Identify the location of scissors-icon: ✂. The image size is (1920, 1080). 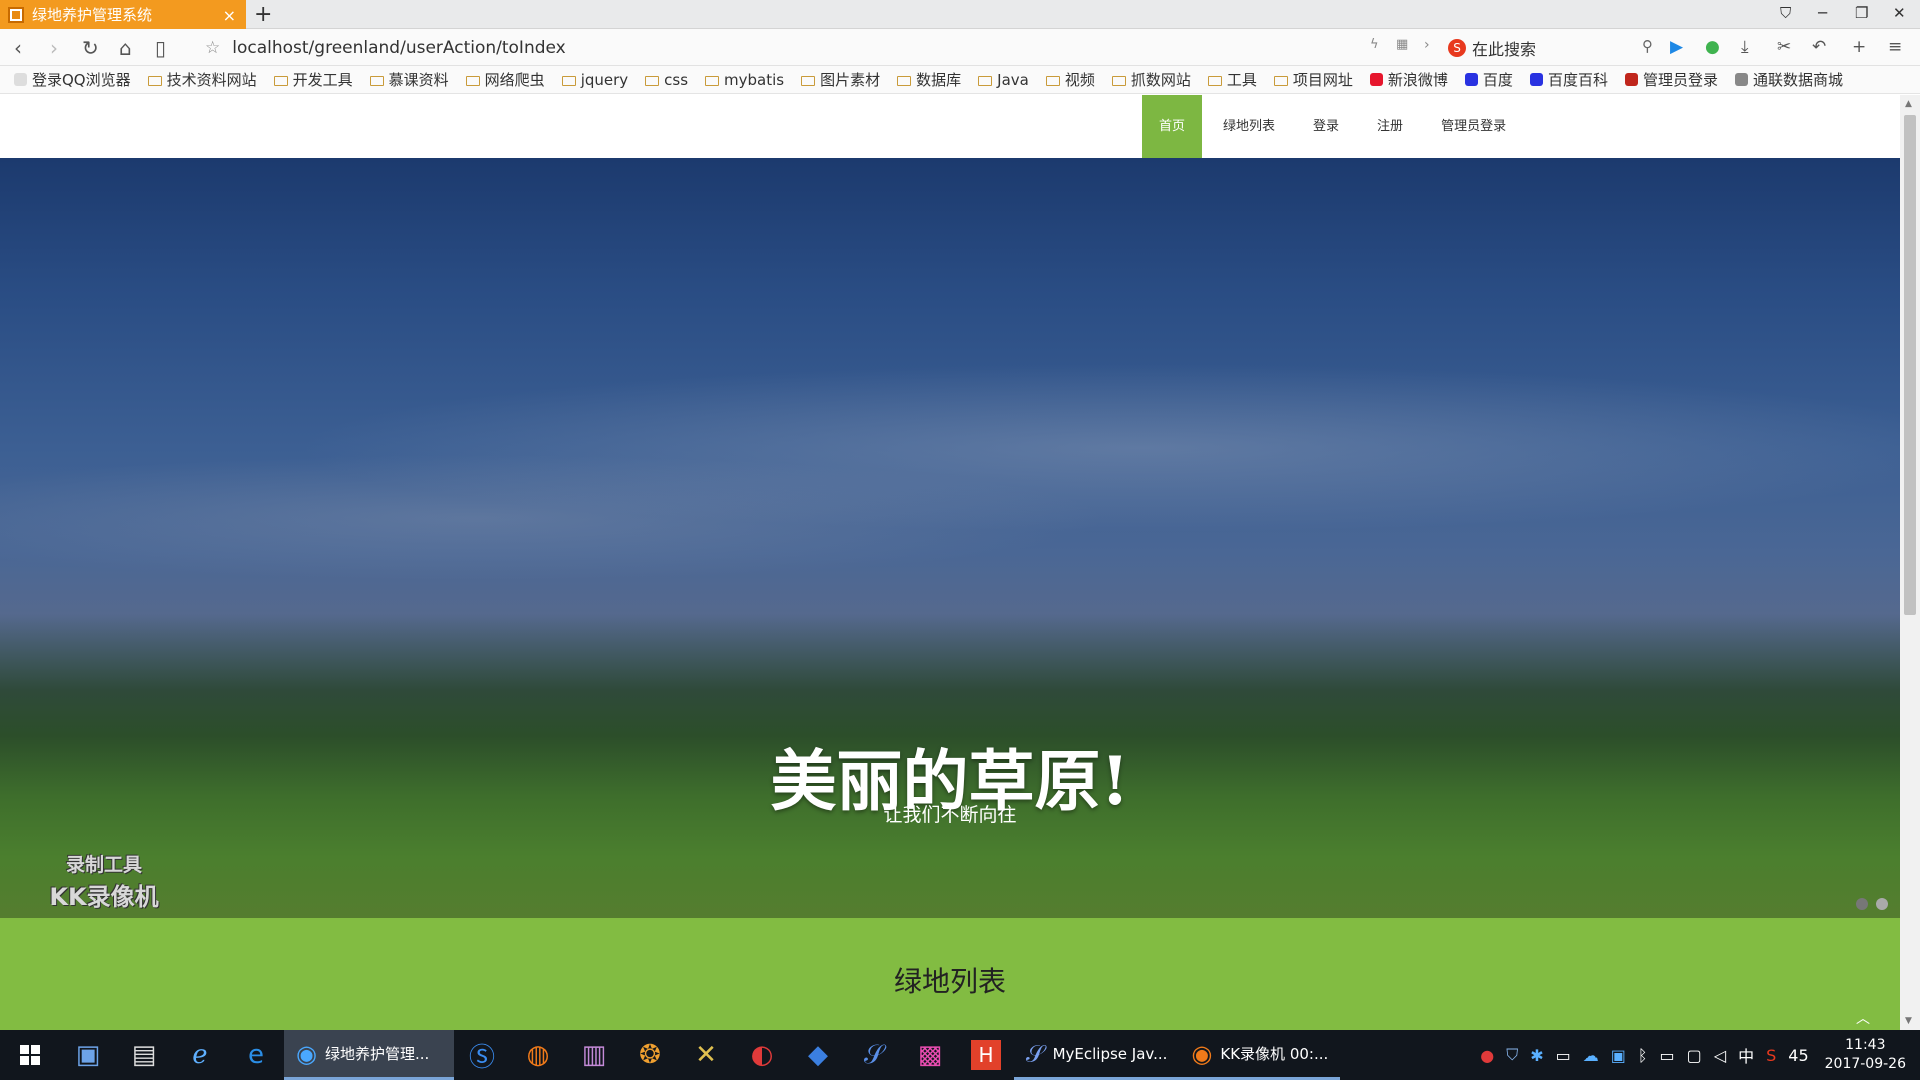
(1784, 47).